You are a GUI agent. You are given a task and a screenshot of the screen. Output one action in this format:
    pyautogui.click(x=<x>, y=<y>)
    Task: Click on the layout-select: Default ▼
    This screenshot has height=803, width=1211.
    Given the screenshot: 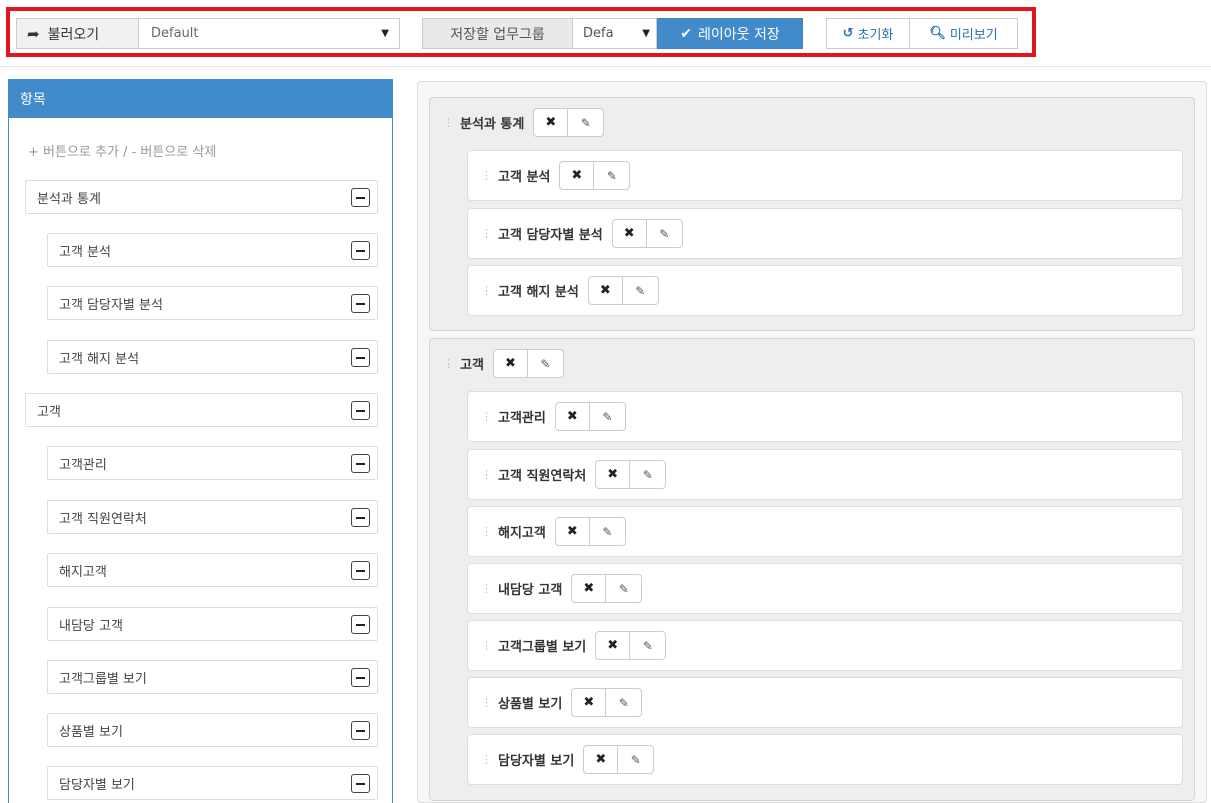 What is the action you would take?
    pyautogui.click(x=269, y=33)
    